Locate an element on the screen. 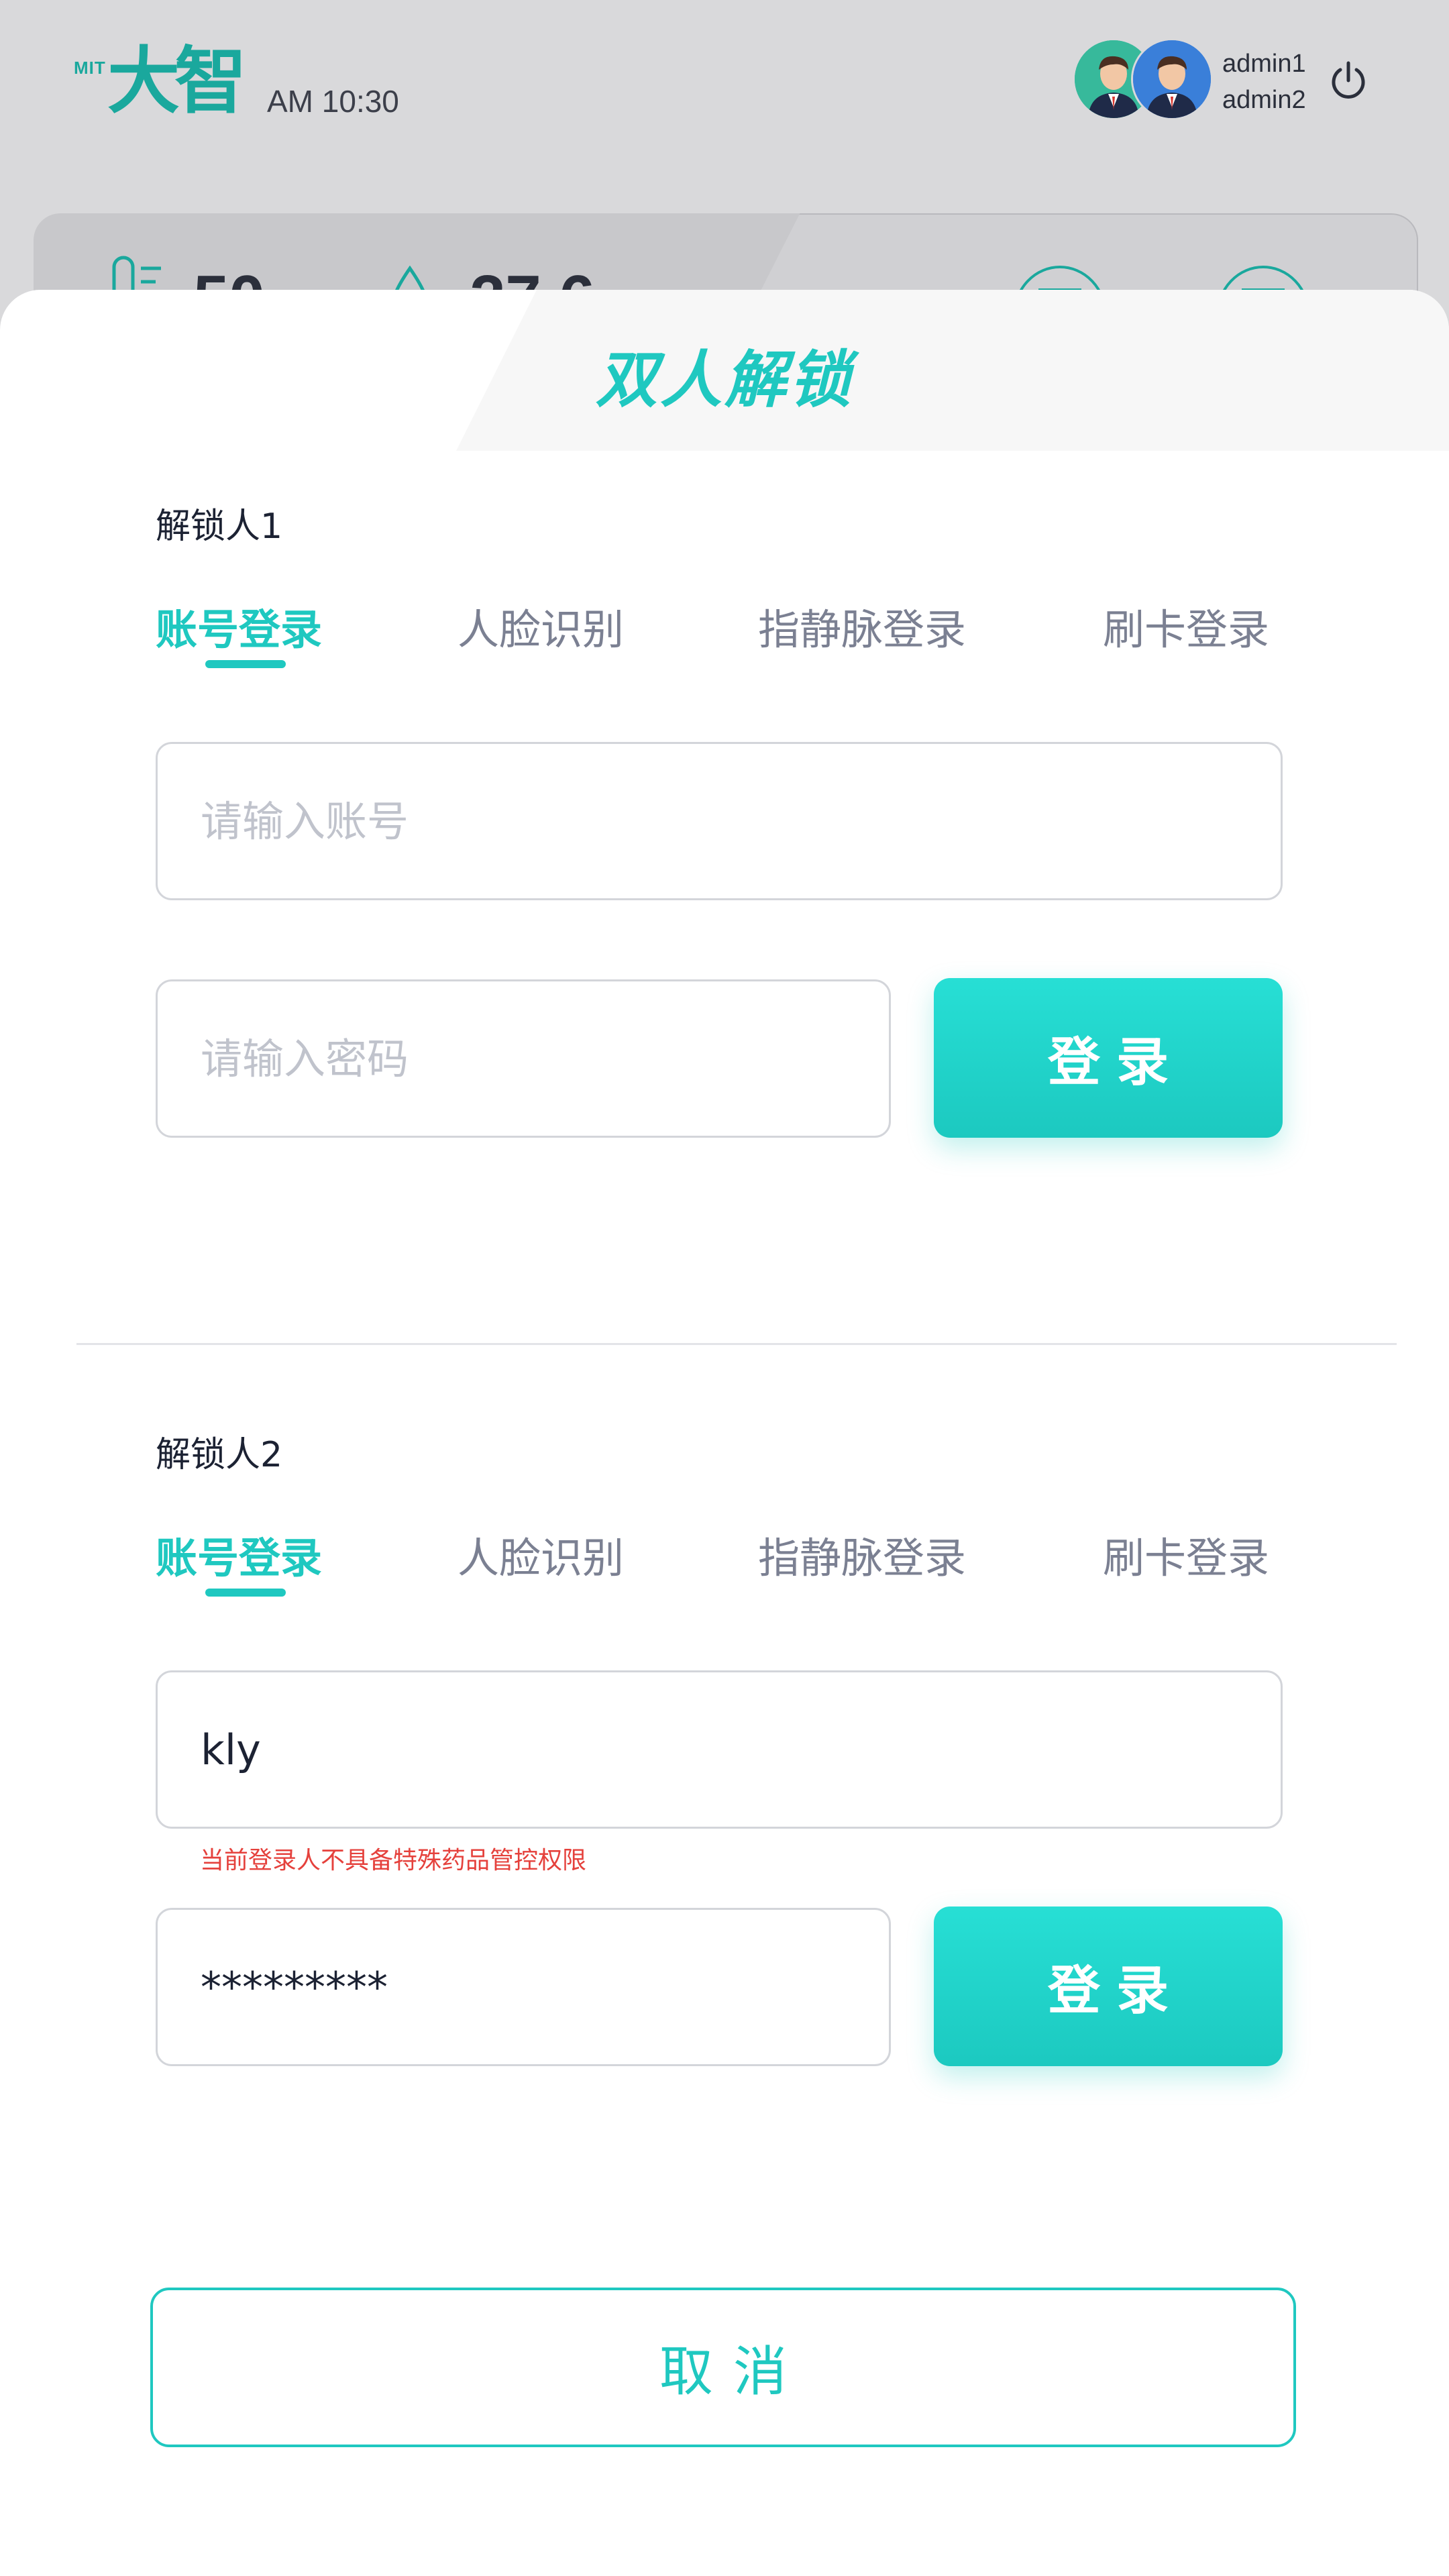  cancel-button: 取消 is located at coordinates (723, 2367).